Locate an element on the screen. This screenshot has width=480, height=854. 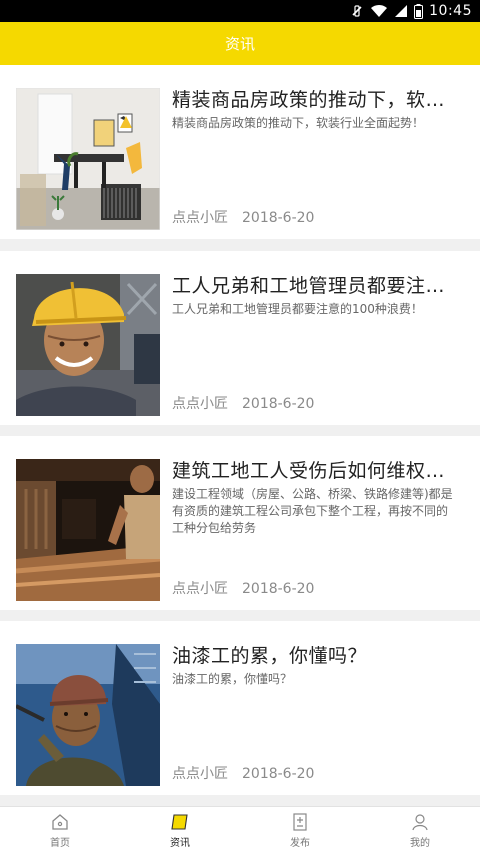
profile-icon is located at coordinates (420, 822).